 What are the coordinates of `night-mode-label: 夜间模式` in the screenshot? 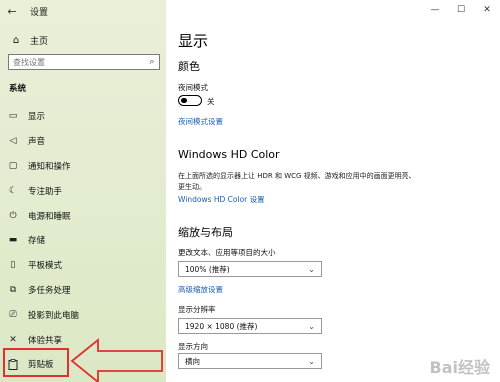 It's located at (193, 87).